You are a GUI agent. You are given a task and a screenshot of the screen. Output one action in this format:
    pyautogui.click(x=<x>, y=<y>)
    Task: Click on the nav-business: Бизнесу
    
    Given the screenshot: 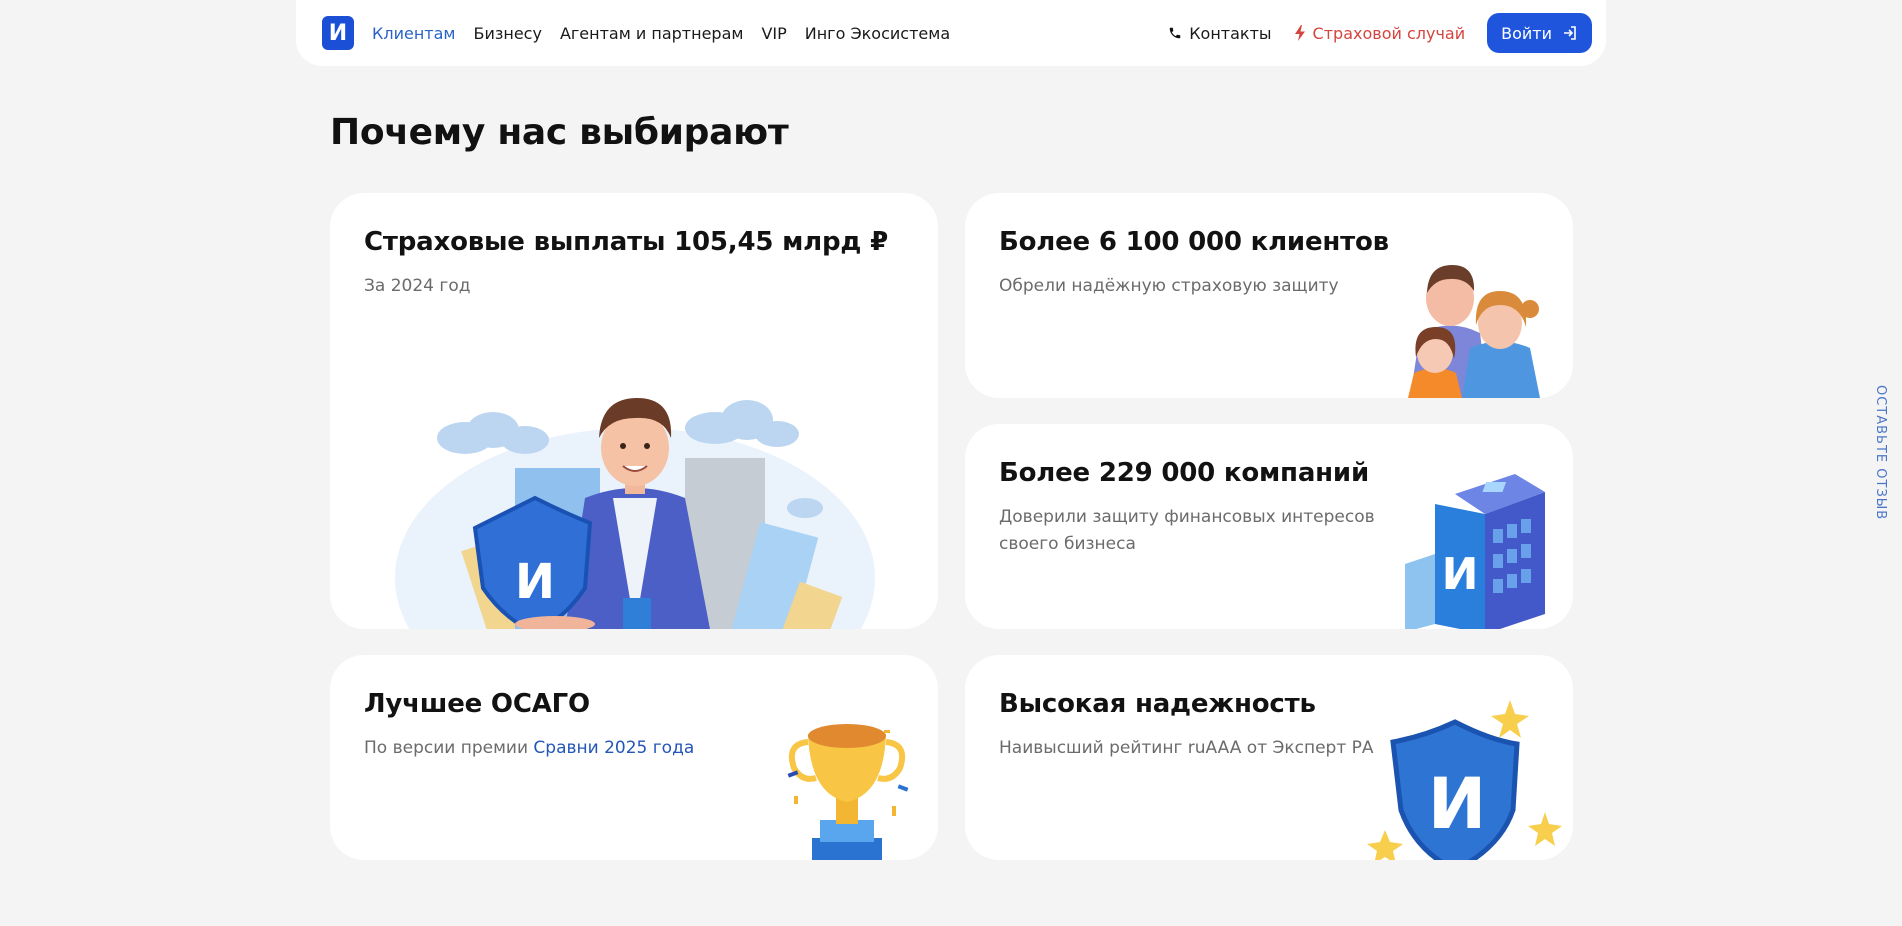 What is the action you would take?
    pyautogui.click(x=507, y=33)
    